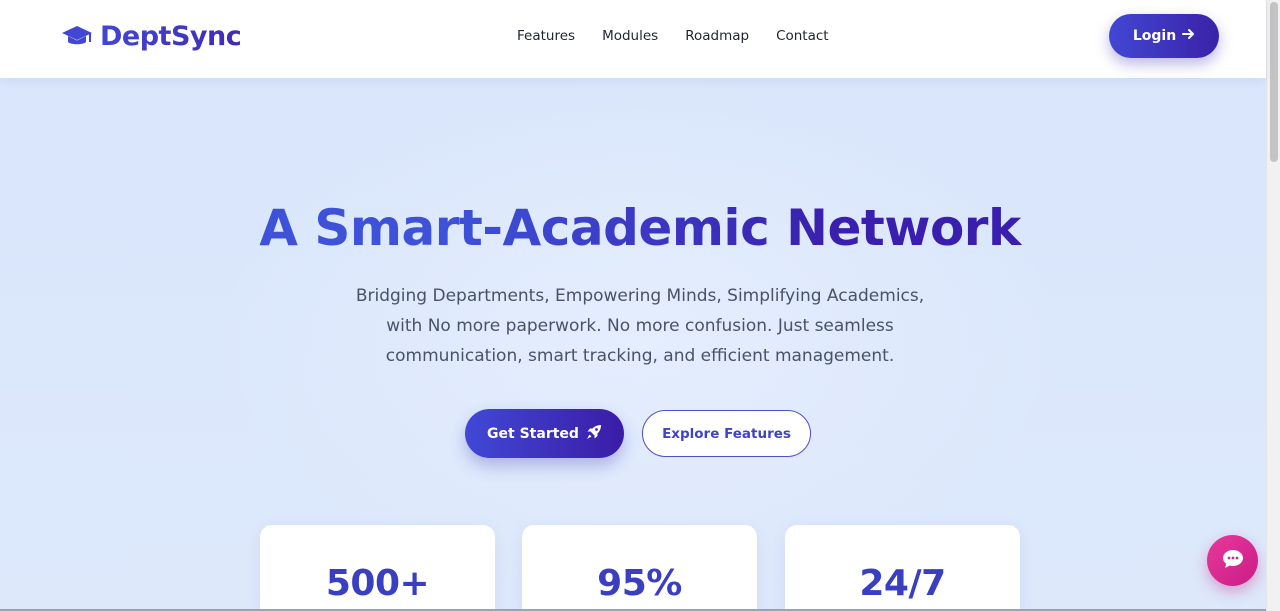 This screenshot has width=1280, height=611. What do you see at coordinates (533, 433) in the screenshot?
I see `get-started-label: Get Started` at bounding box center [533, 433].